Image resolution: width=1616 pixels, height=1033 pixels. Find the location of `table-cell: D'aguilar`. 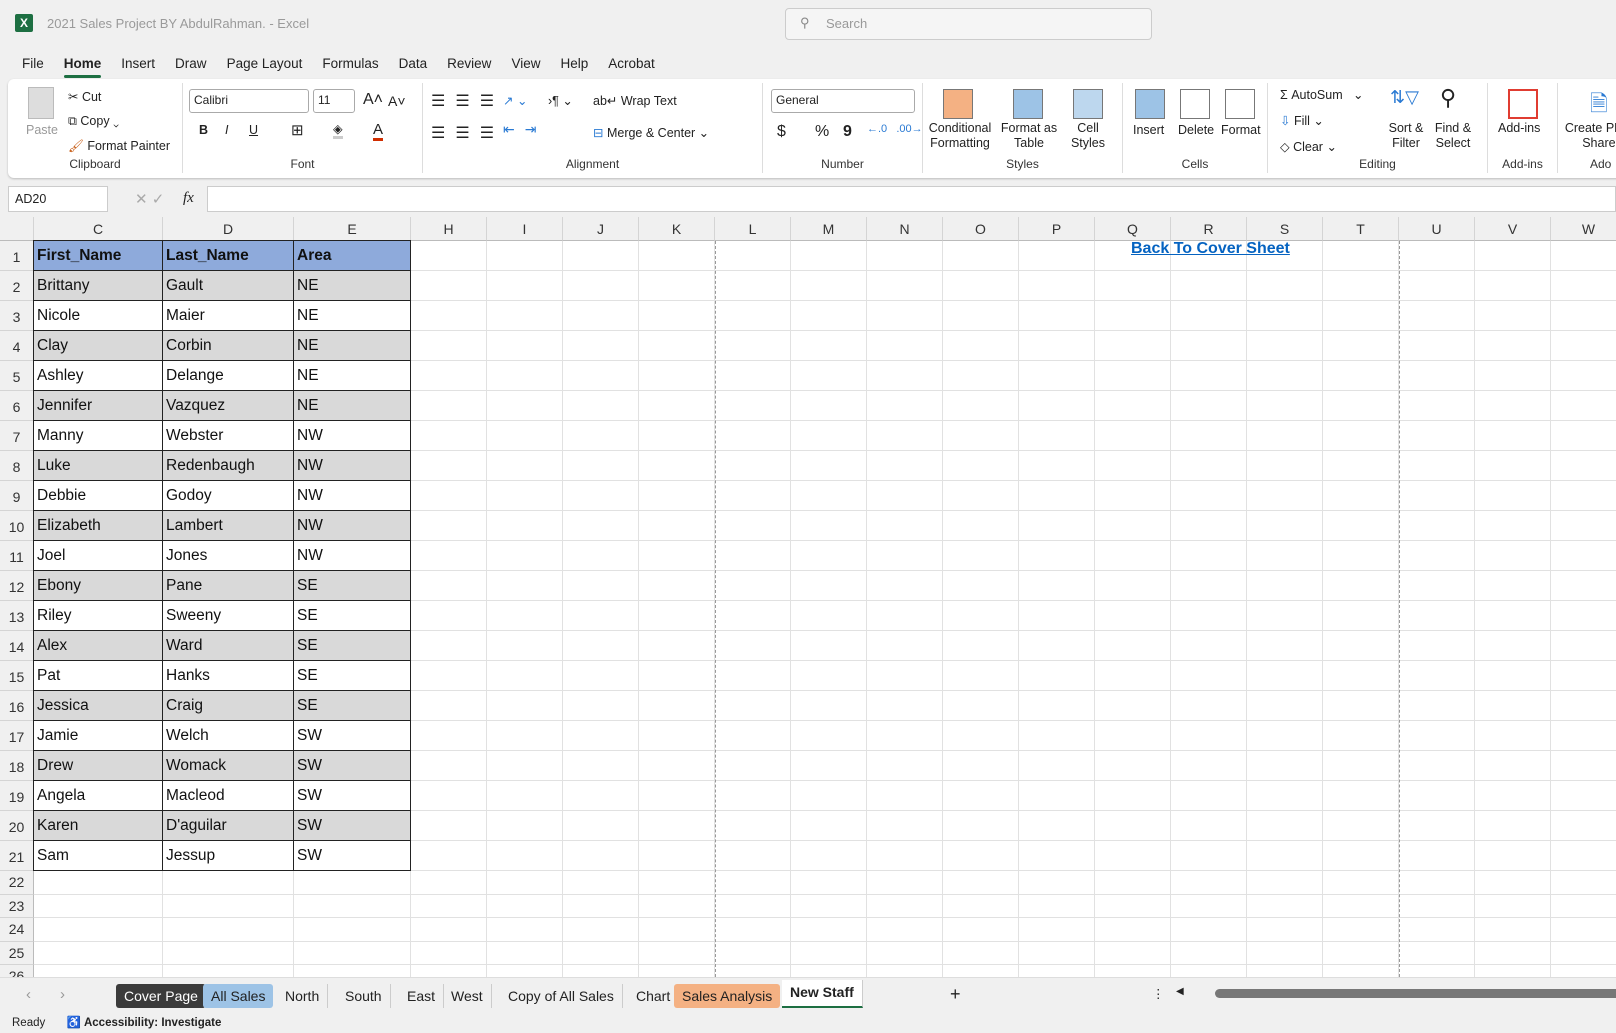

table-cell: D'aguilar is located at coordinates (228, 825).